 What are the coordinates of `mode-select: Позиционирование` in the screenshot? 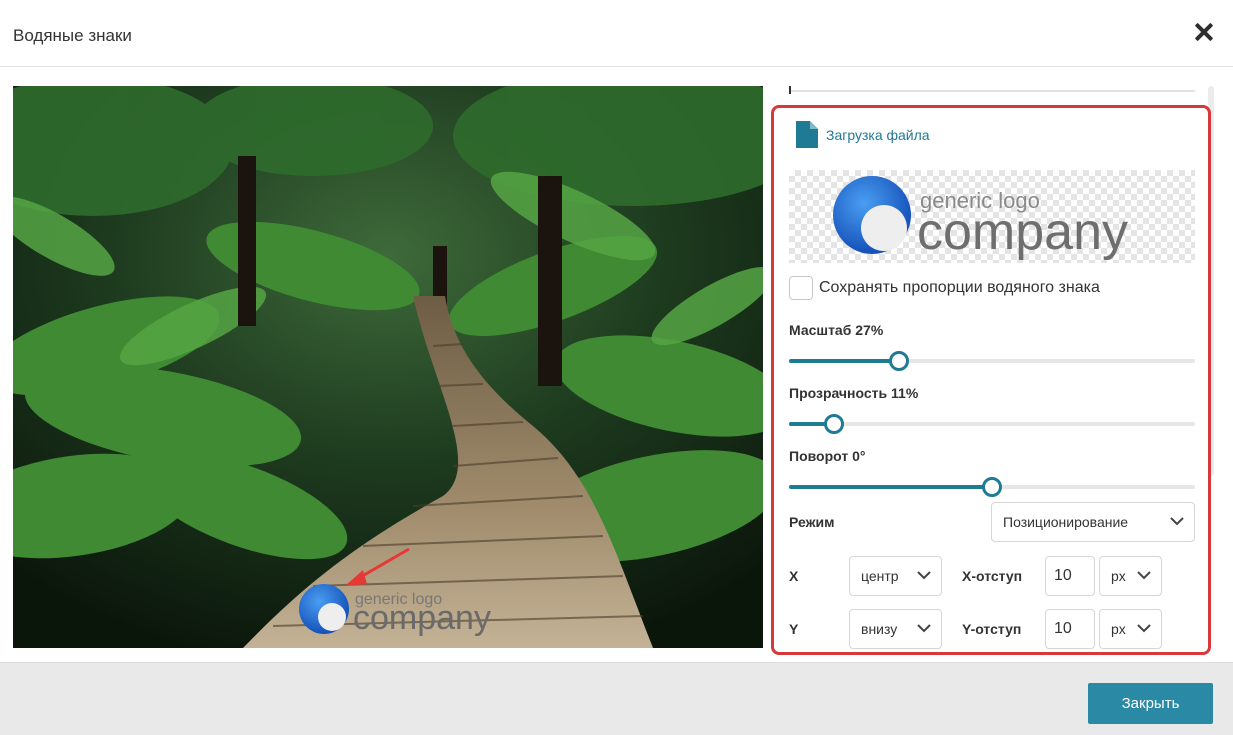 It's located at (1093, 522).